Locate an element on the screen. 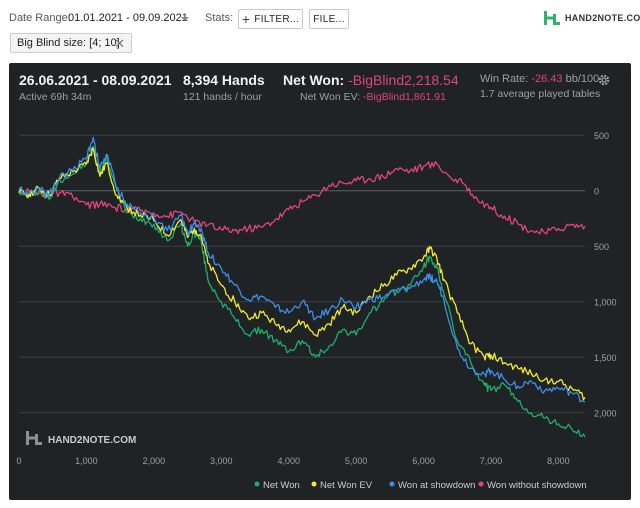 This screenshot has height=508, width=640. win-rate-value: -26.43 is located at coordinates (547, 79).